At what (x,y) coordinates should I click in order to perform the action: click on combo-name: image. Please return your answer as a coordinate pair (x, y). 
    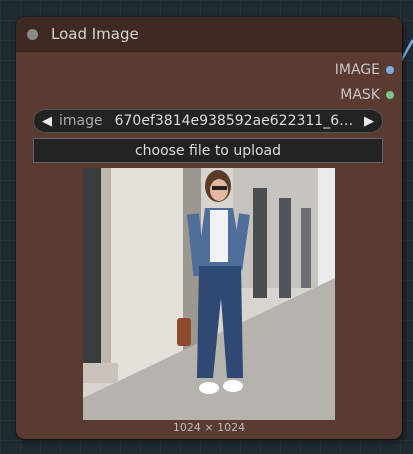
    Looking at the image, I should click on (81, 121).